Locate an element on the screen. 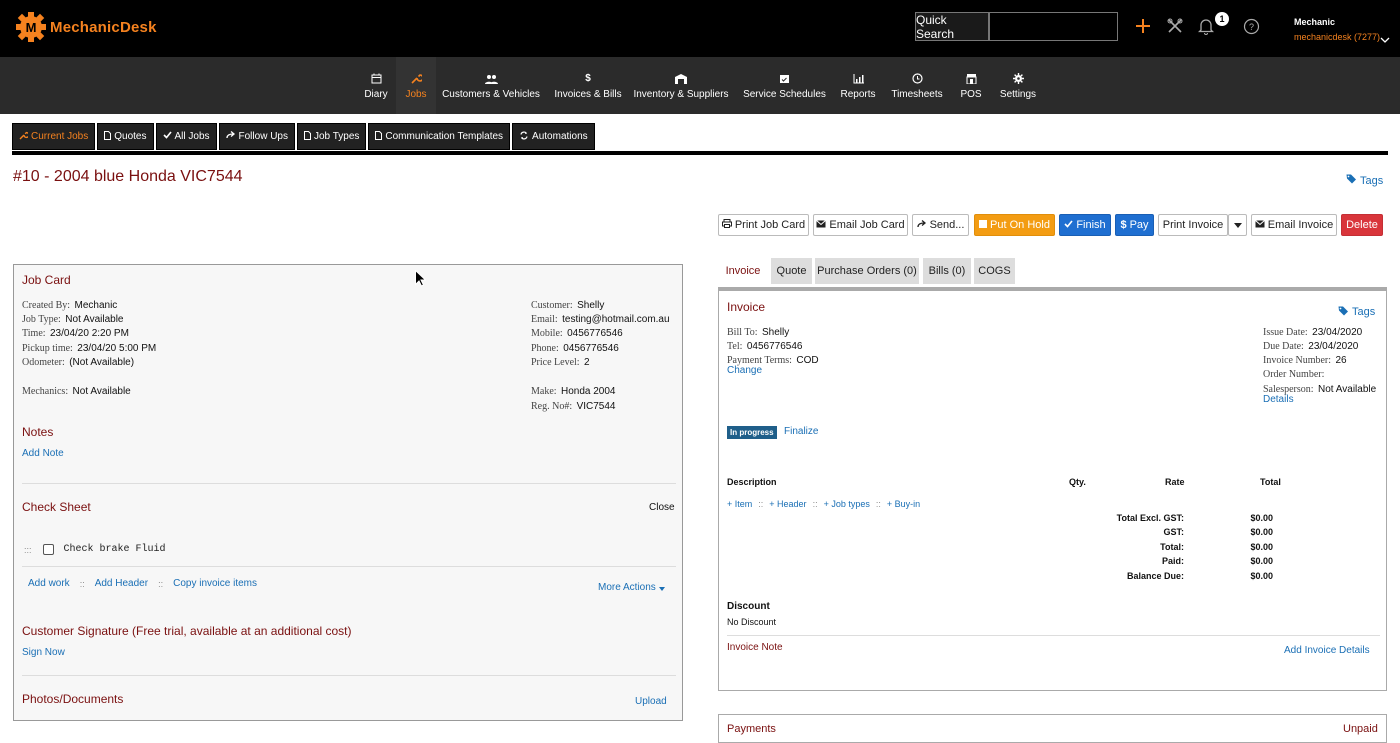  subtab-follow-ups: Follow Ups is located at coordinates (256, 136).